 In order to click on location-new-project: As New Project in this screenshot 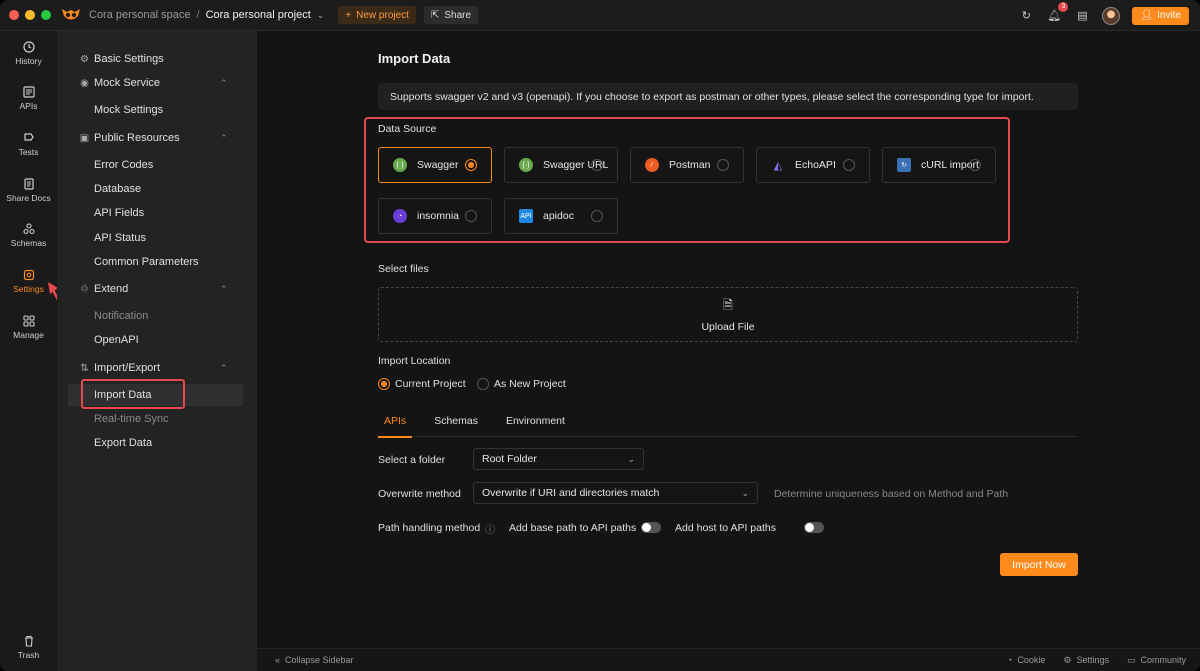, I will do `click(521, 384)`.